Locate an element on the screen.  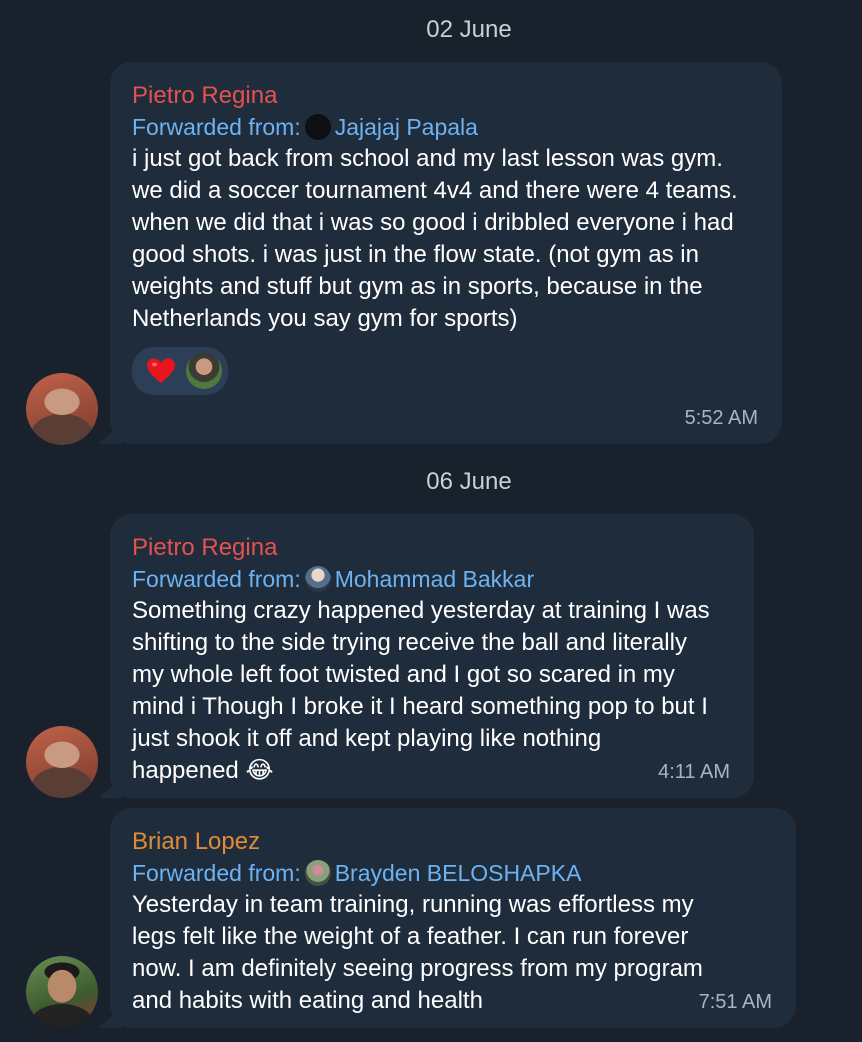
date-separator: 06 June is located at coordinates (469, 481).